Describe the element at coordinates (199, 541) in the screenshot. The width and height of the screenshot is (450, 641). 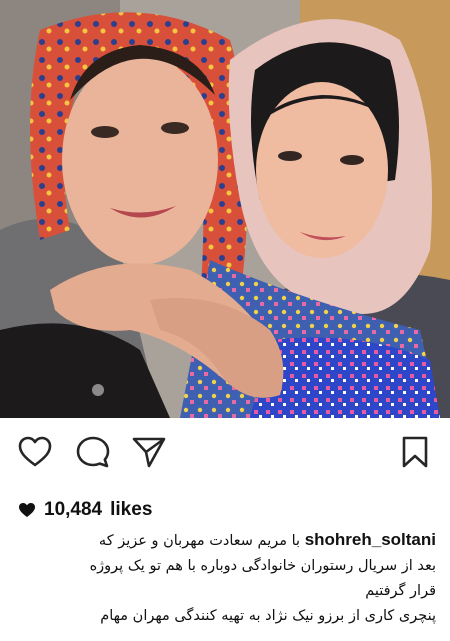
I see `caption-text-1: با مریم سعادت مهربان و عزیز که` at that location.